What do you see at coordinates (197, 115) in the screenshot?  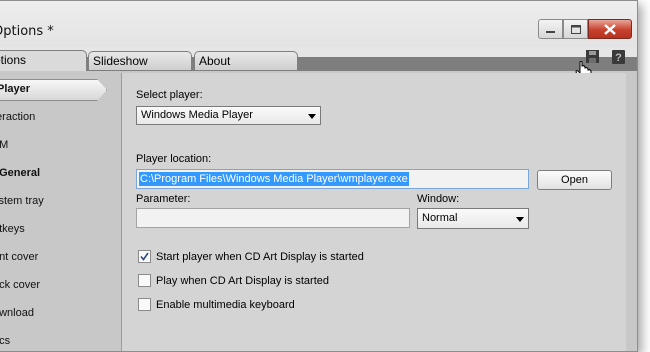 I see `player-select-value: Windows Media Player` at bounding box center [197, 115].